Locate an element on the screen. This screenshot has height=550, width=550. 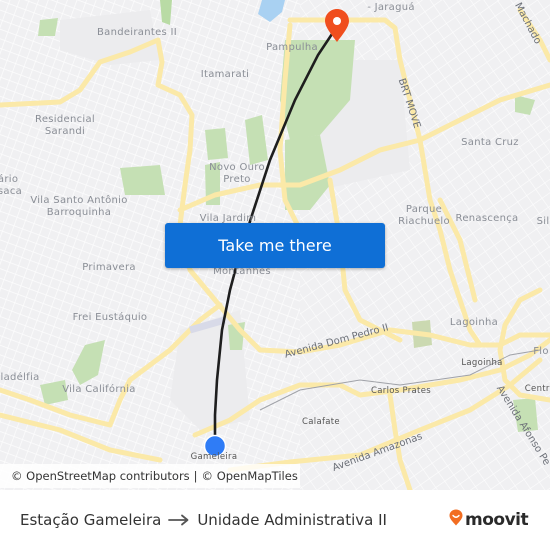
take-me-there-button: Take me there is located at coordinates (275, 245).